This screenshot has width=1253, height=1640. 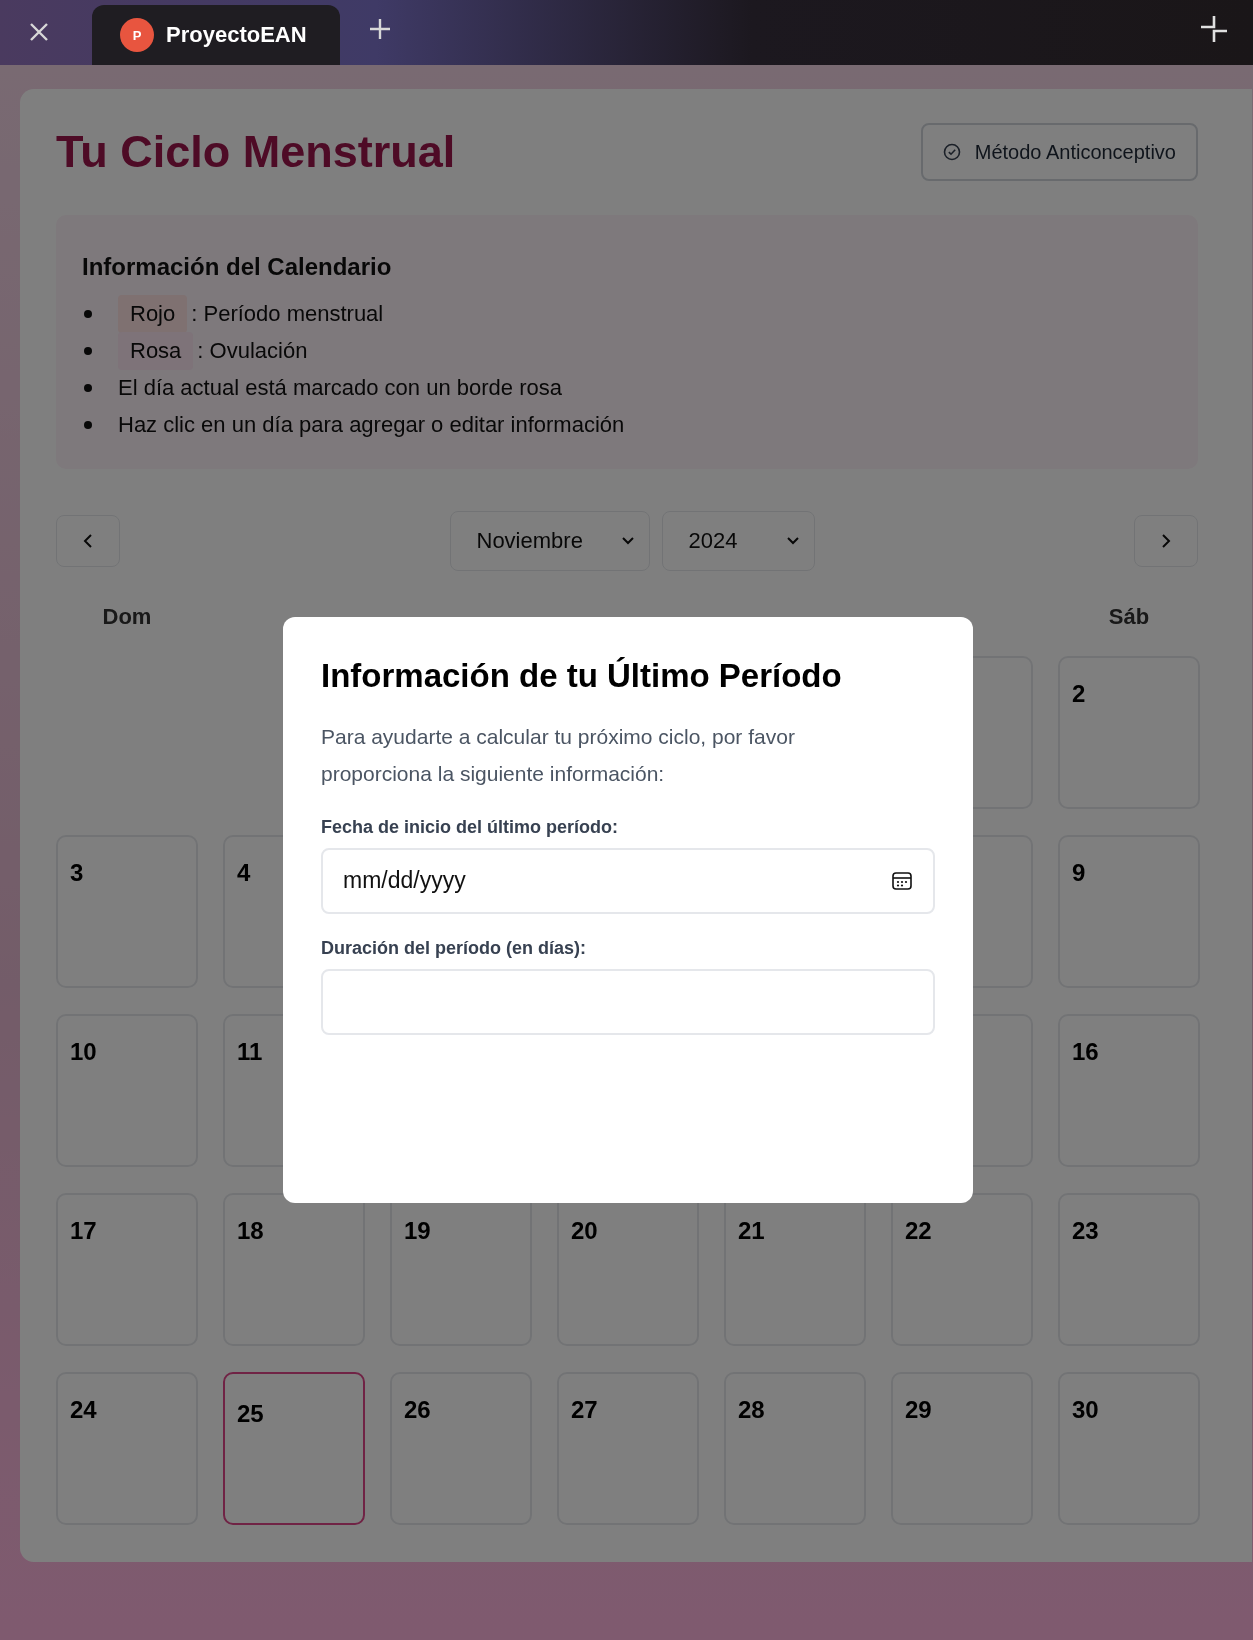 What do you see at coordinates (256, 152) in the screenshot?
I see `page-title: Tu Ciclo Menstrual` at bounding box center [256, 152].